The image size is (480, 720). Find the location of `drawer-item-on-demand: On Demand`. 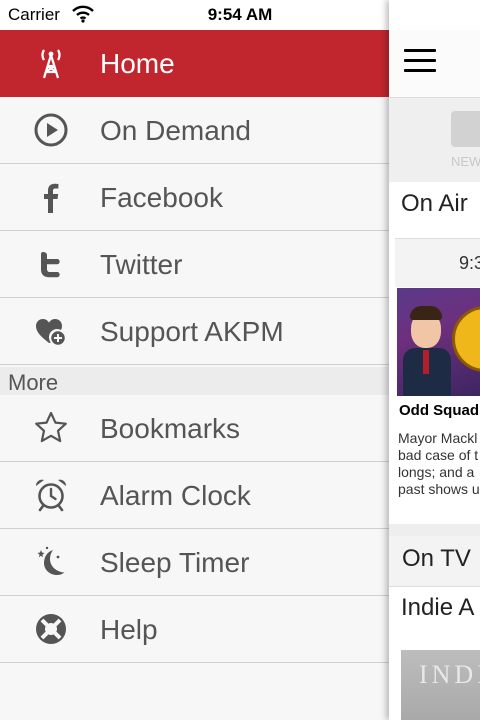

drawer-item-on-demand: On Demand is located at coordinates (194, 130).